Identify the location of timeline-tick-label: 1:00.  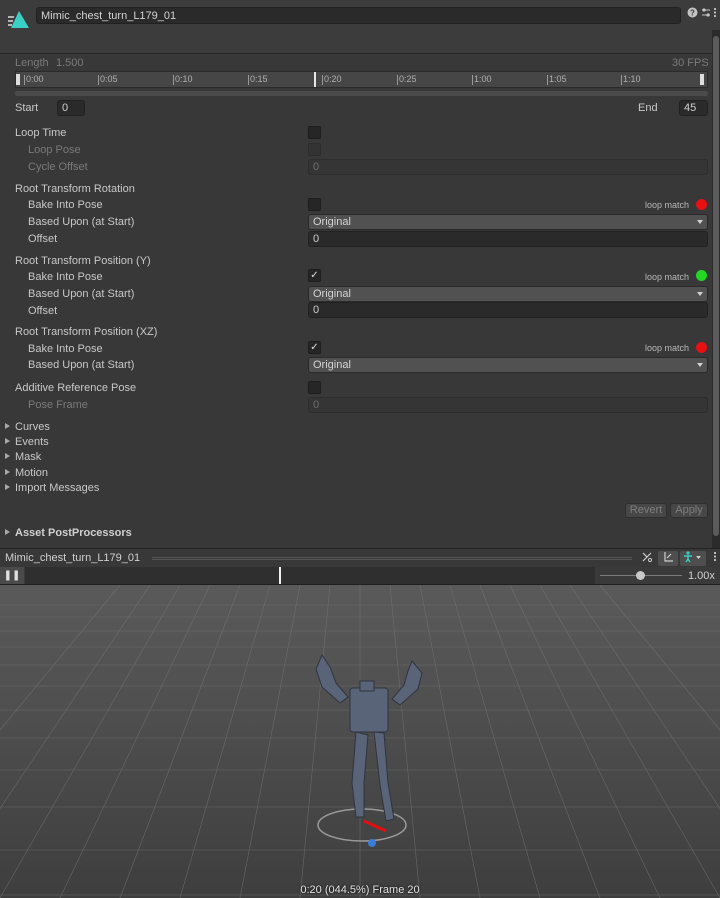
(483, 79).